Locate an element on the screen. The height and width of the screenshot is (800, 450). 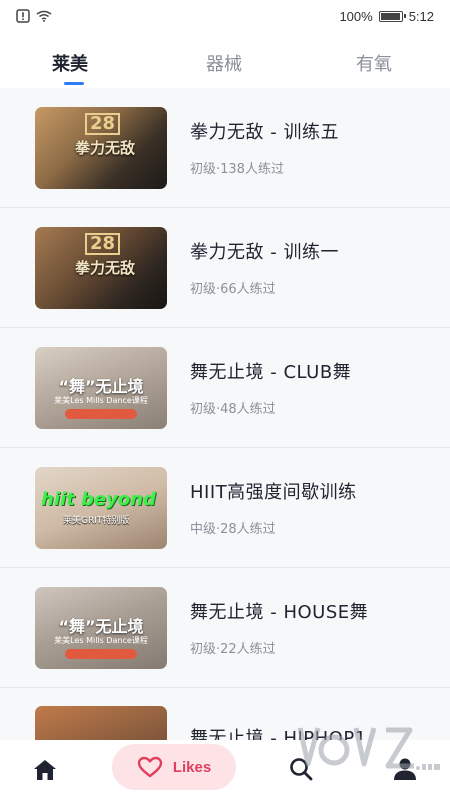
course-meta: 初级·138人练过 is located at coordinates (237, 169).